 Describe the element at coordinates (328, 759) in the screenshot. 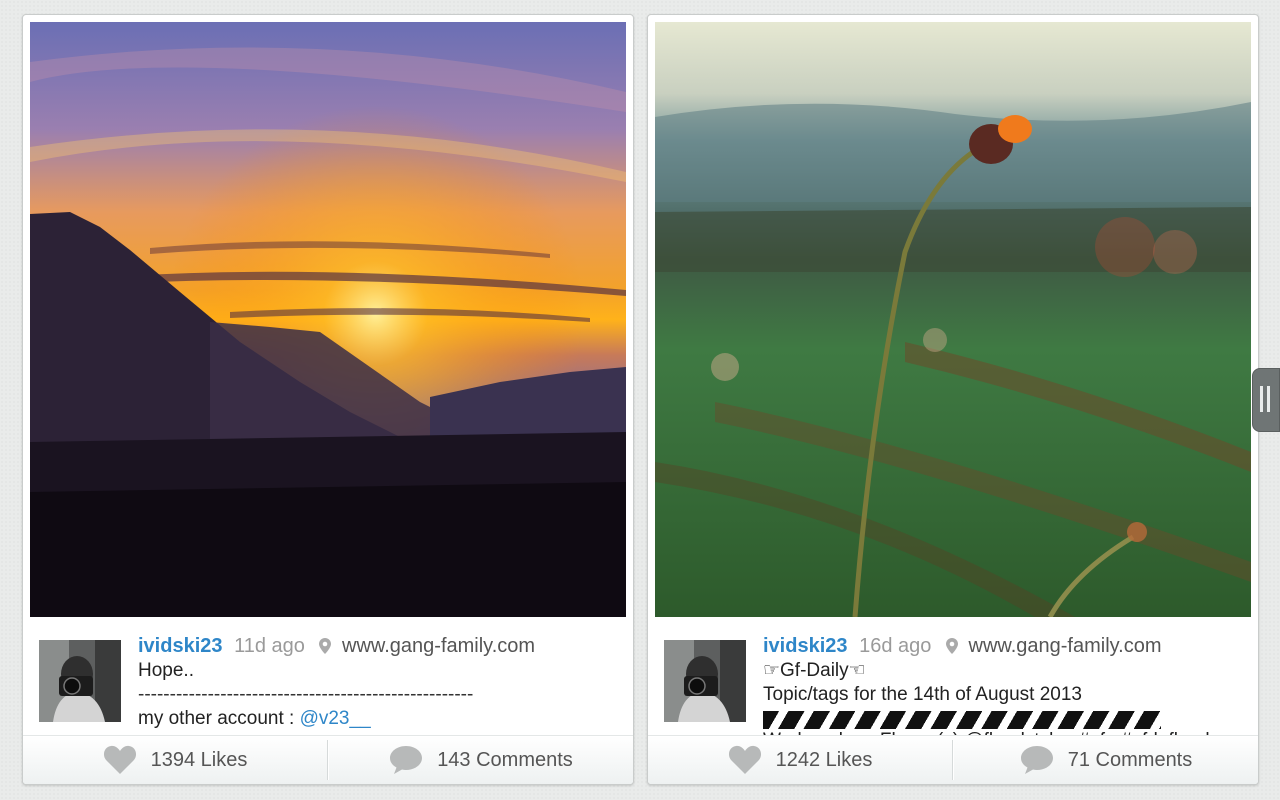

I see `post-actions: 1394 Likes 143 Comments` at that location.